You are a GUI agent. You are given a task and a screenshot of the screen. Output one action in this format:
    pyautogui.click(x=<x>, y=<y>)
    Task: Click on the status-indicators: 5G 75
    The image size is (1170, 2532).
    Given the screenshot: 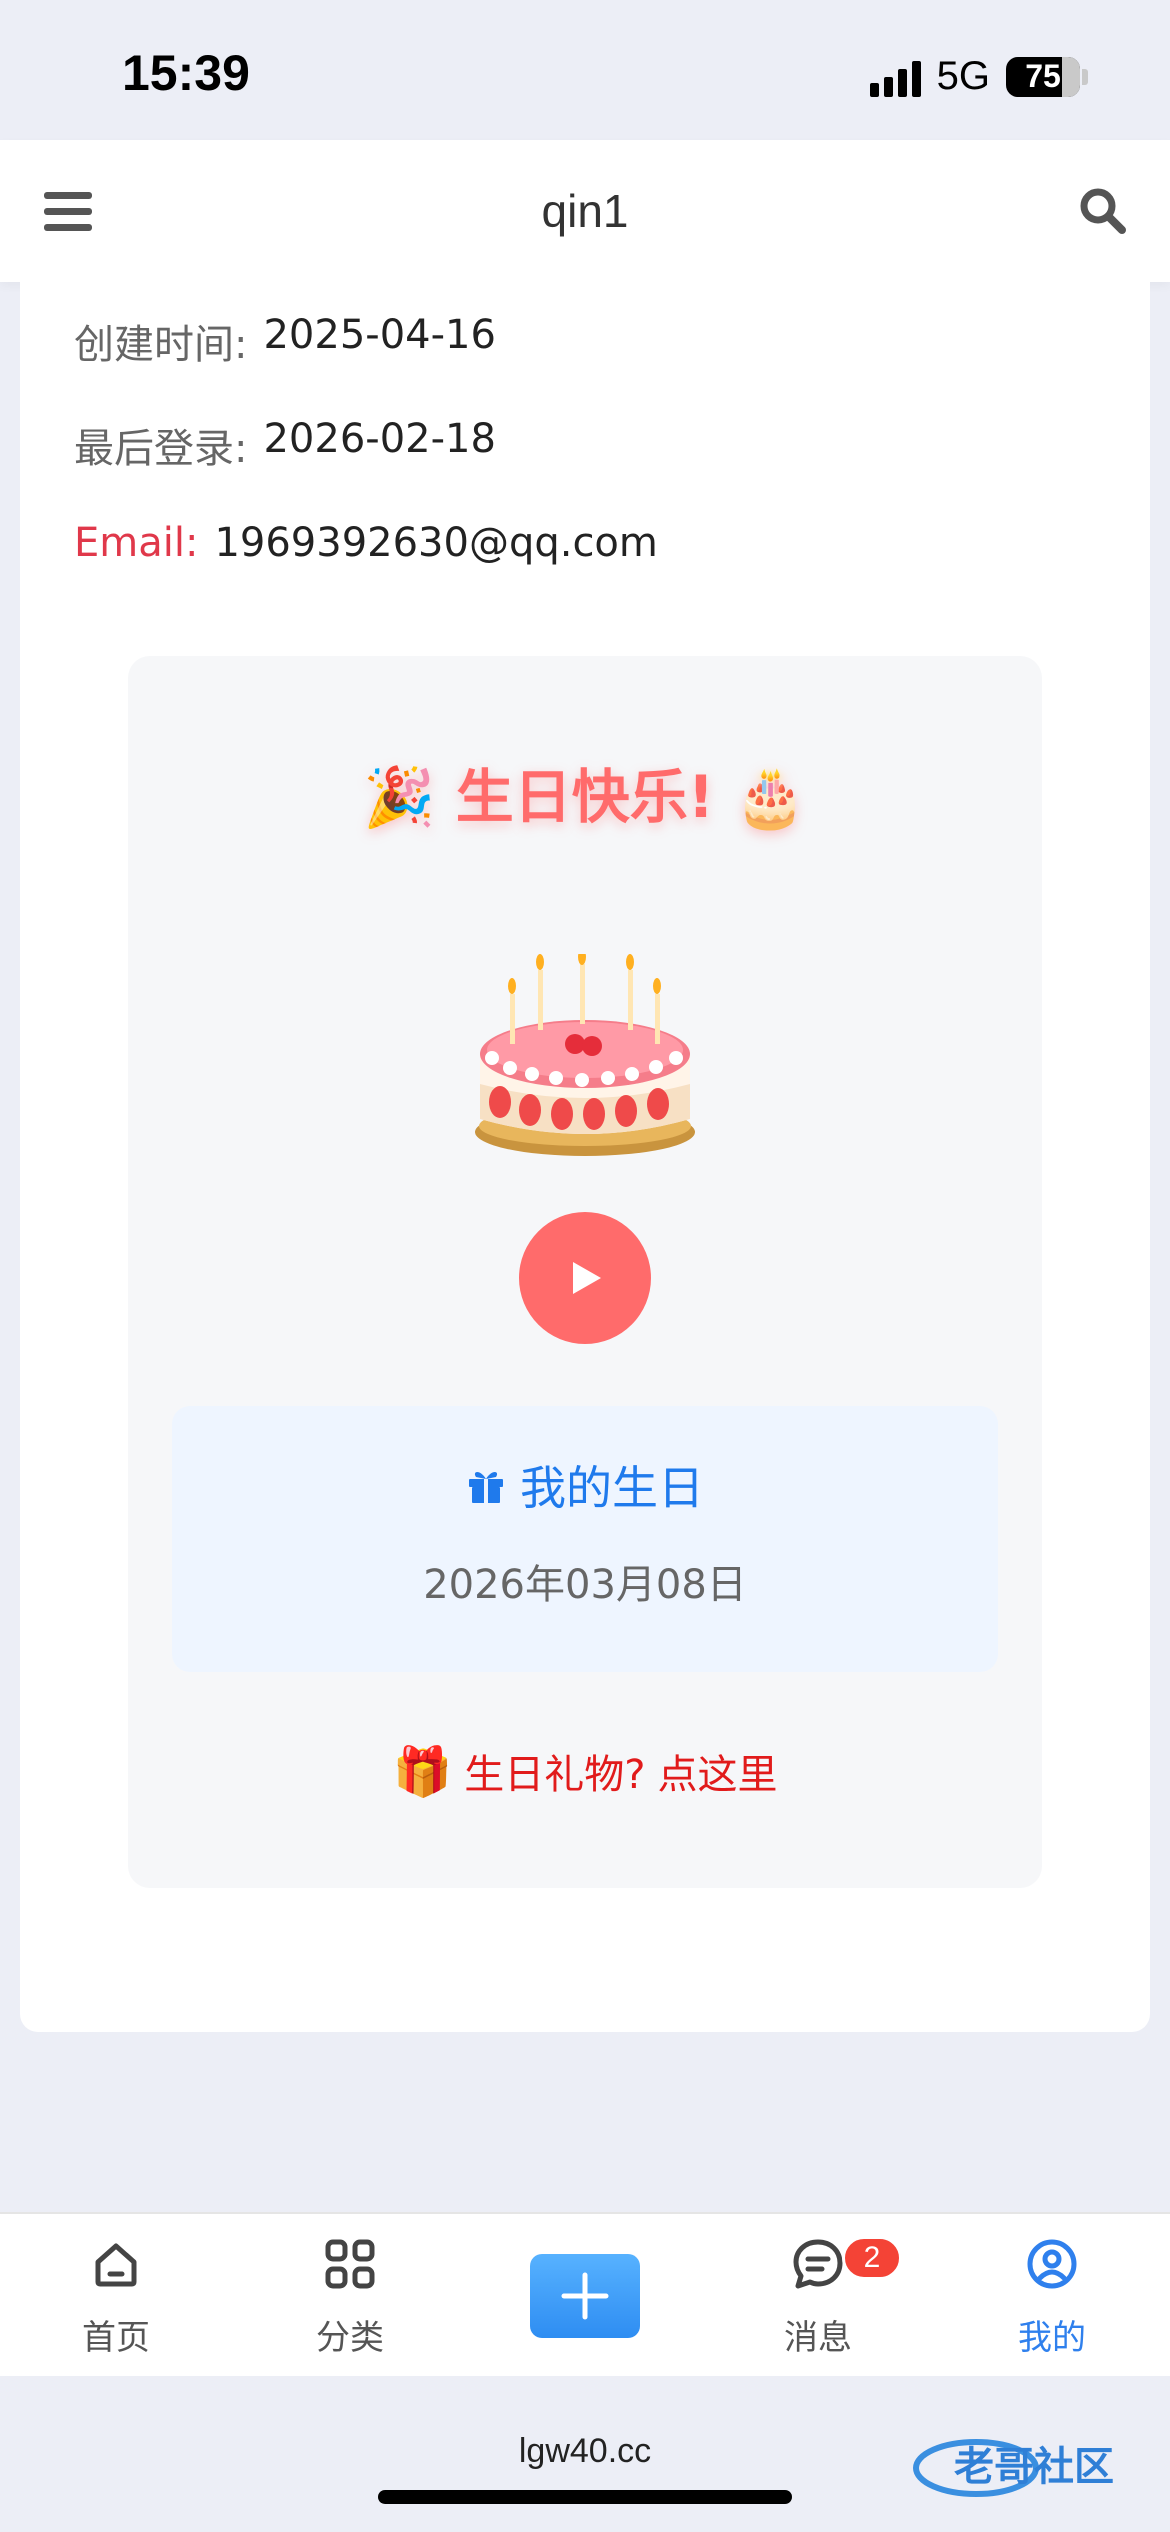 What is the action you would take?
    pyautogui.click(x=978, y=76)
    